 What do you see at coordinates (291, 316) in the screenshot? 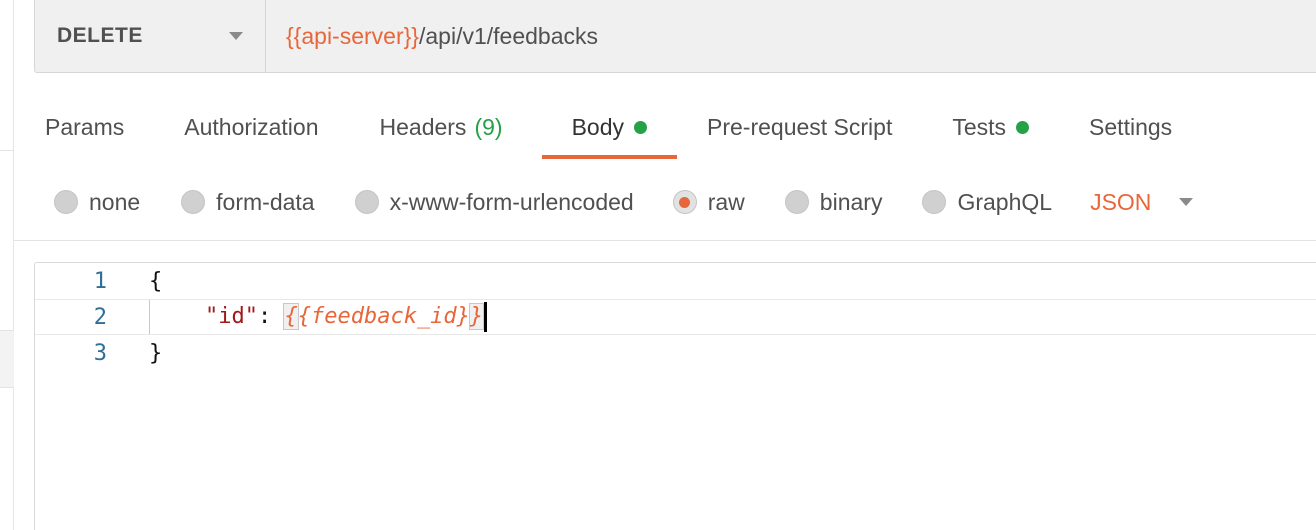
I see `matched-brace: {` at bounding box center [291, 316].